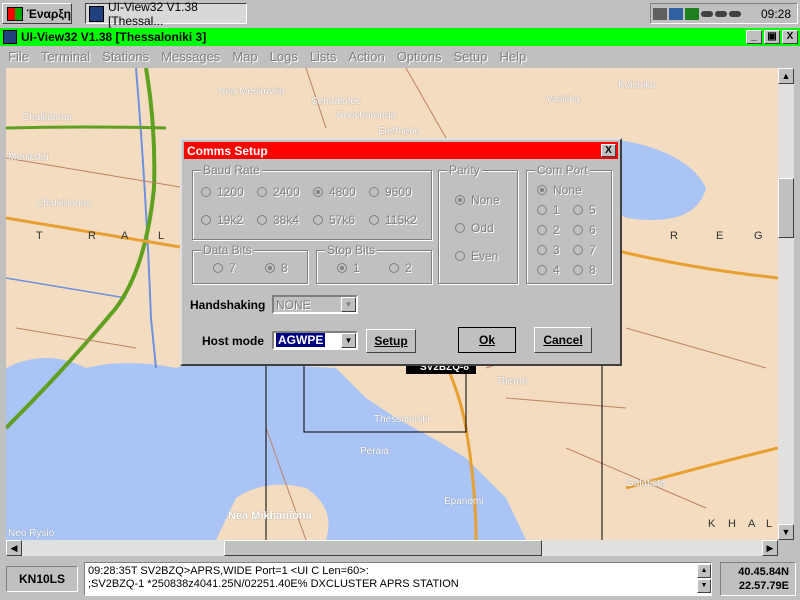  Describe the element at coordinates (18, 56) in the screenshot. I see `menu-file: File` at that location.